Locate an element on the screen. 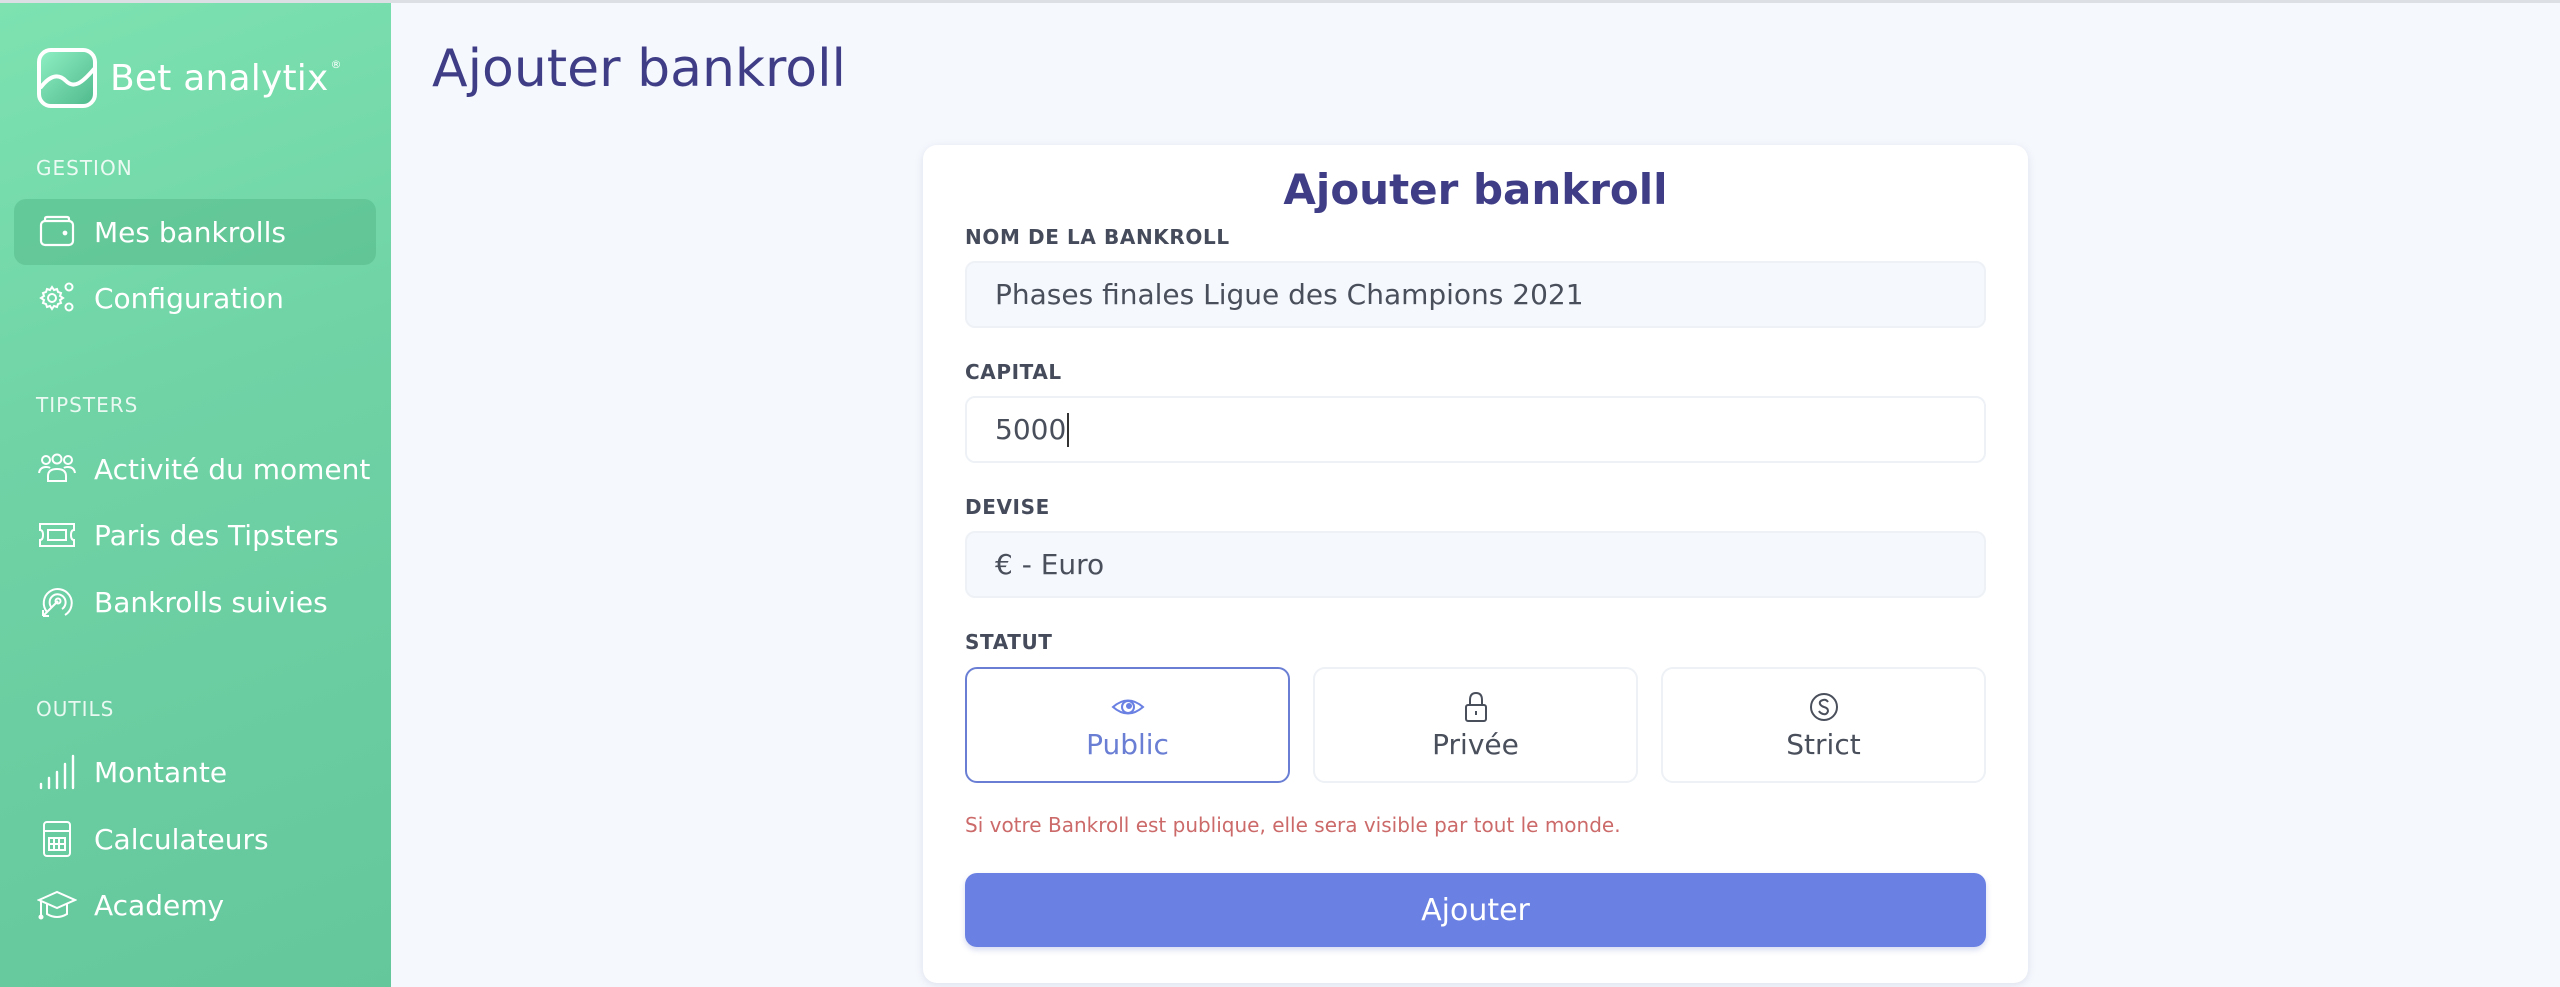 The height and width of the screenshot is (987, 2560). section-label-tipsters: TIPSTERS is located at coordinates (87, 405).